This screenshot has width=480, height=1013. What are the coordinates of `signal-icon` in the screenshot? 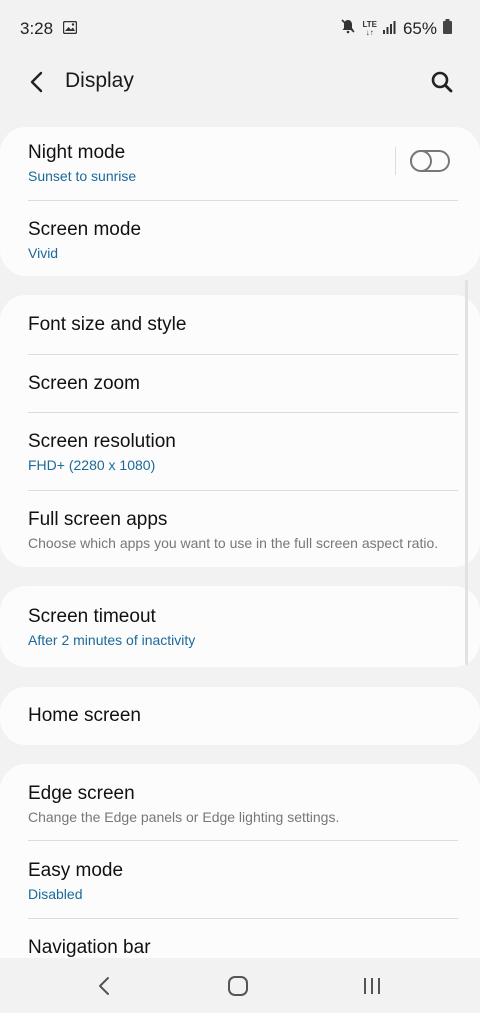 It's located at (389, 29).